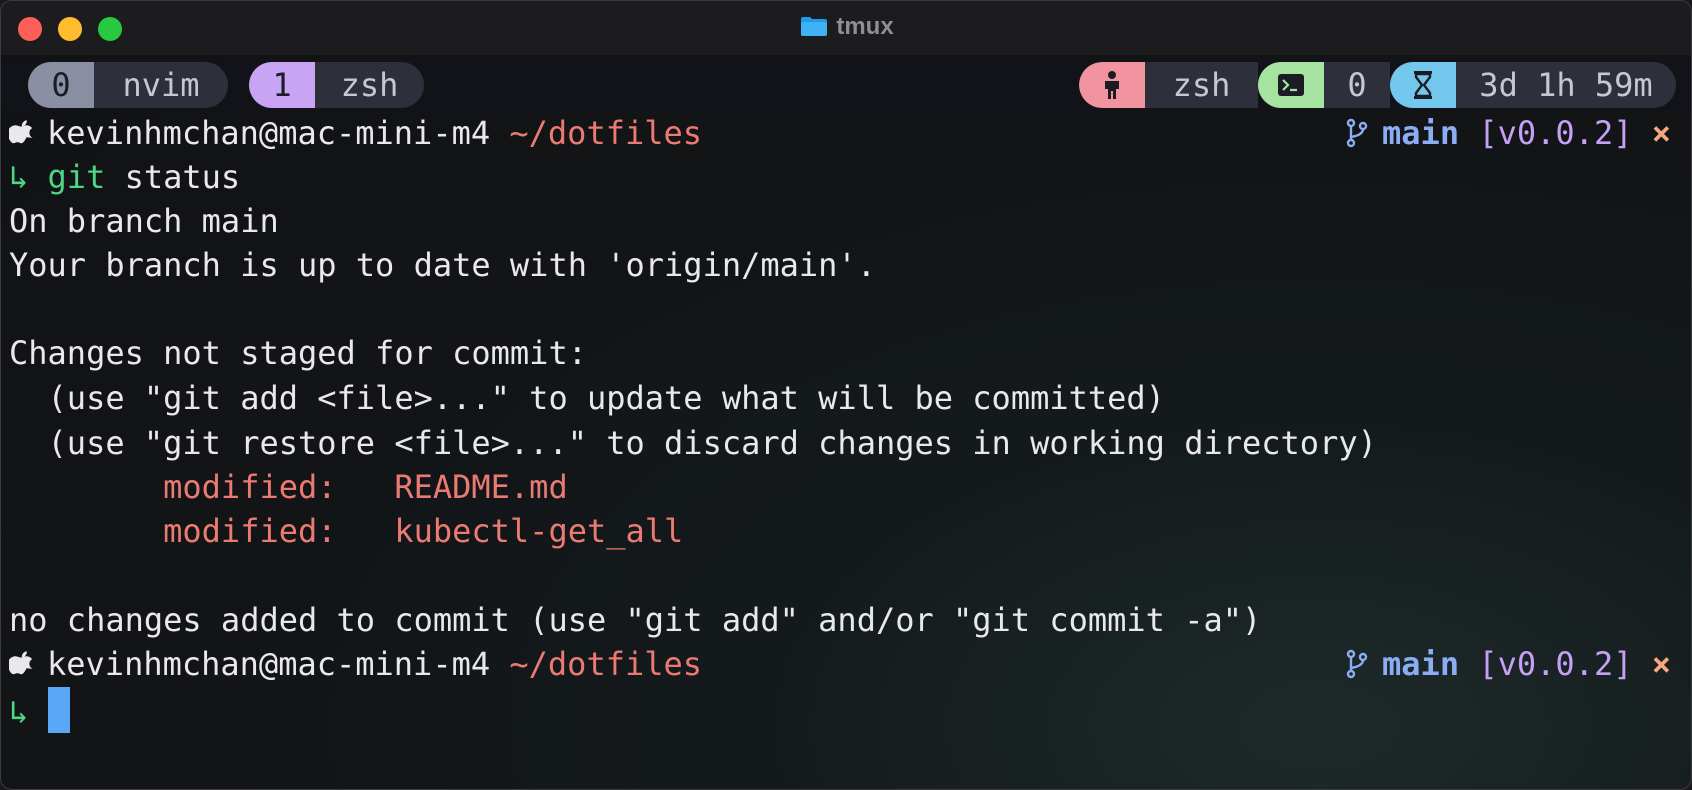  I want to click on modified-file: README.md, so click(481, 487).